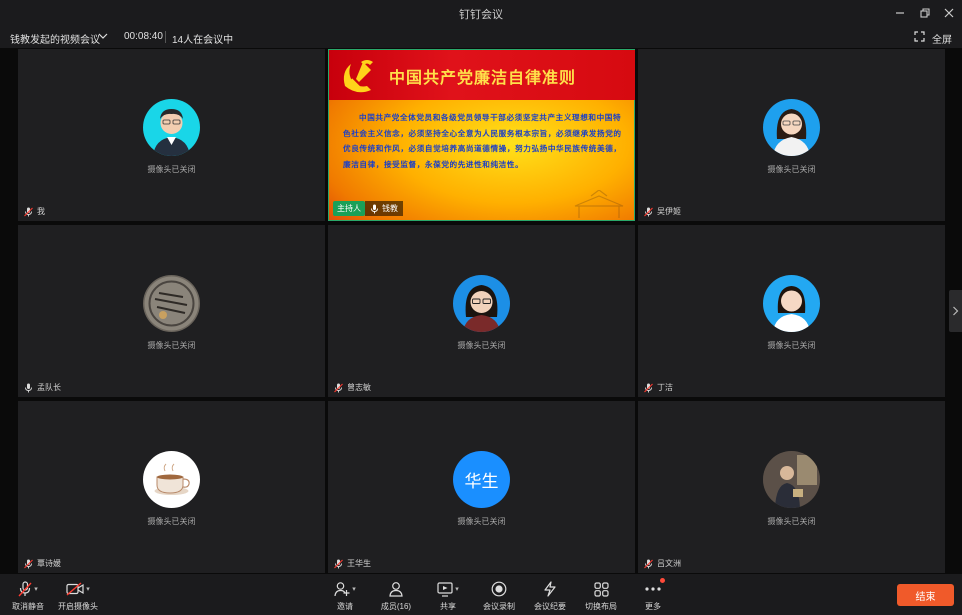 The height and width of the screenshot is (615, 962). What do you see at coordinates (550, 589) in the screenshot?
I see `ai-minutes-icon` at bounding box center [550, 589].